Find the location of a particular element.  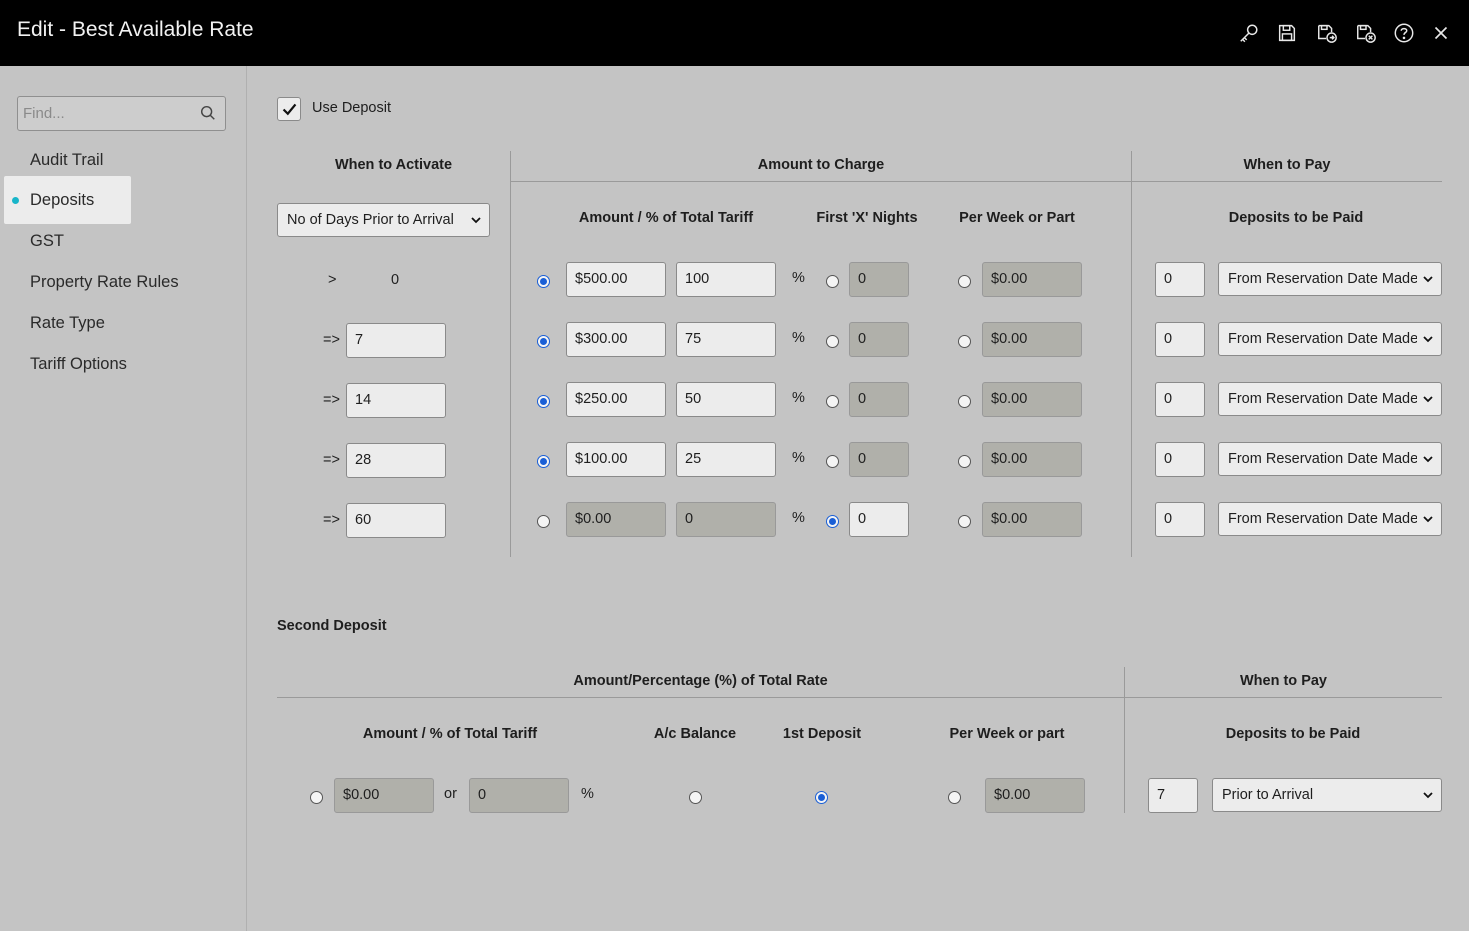

search-box is located at coordinates (121, 113).